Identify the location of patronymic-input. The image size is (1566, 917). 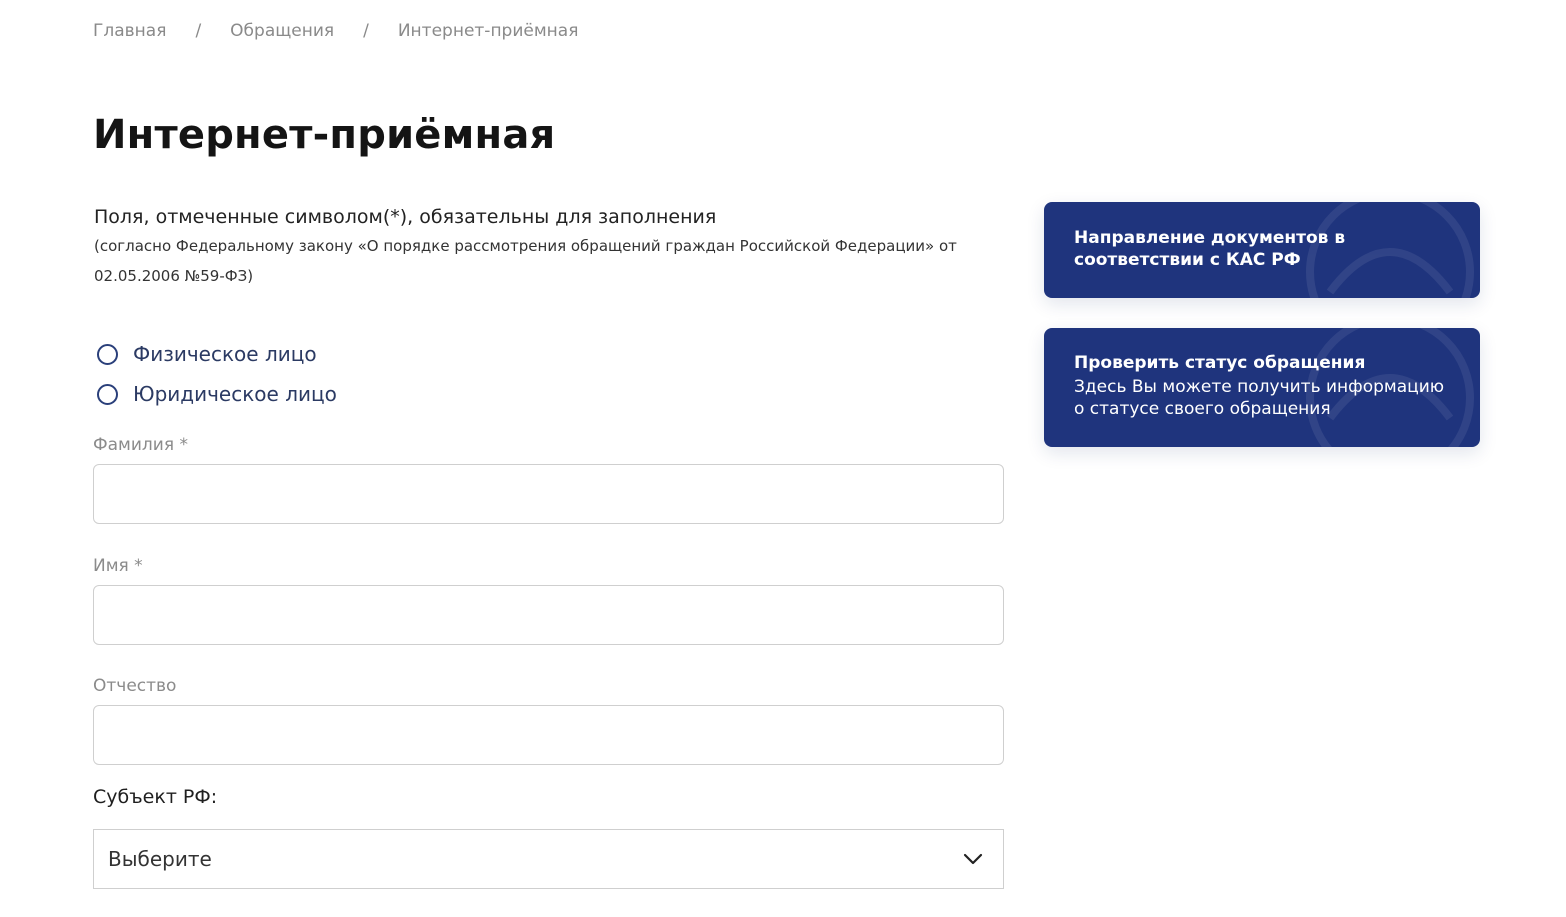
(548, 735).